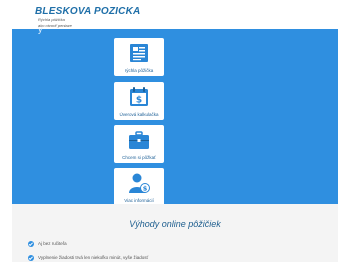  Describe the element at coordinates (41, 29) in the screenshot. I see `hero-heading: y` at that location.